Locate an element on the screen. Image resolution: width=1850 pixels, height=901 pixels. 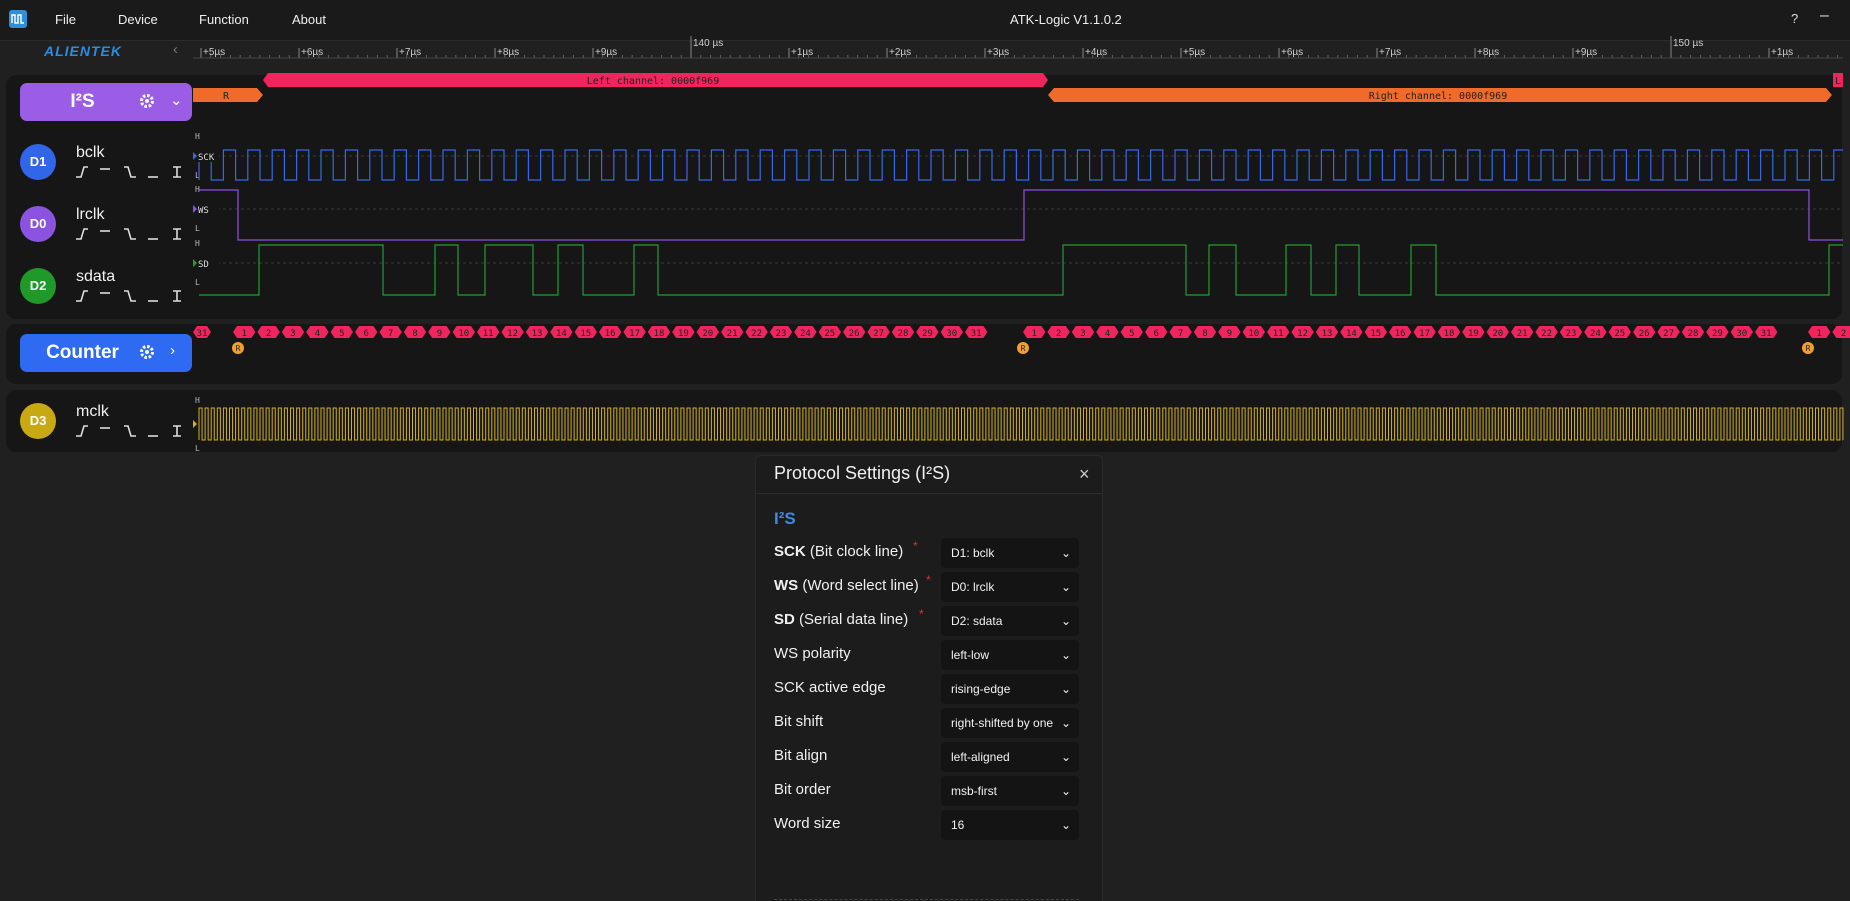
i2s-protocol-button: I²S ⌄ is located at coordinates (106, 102).